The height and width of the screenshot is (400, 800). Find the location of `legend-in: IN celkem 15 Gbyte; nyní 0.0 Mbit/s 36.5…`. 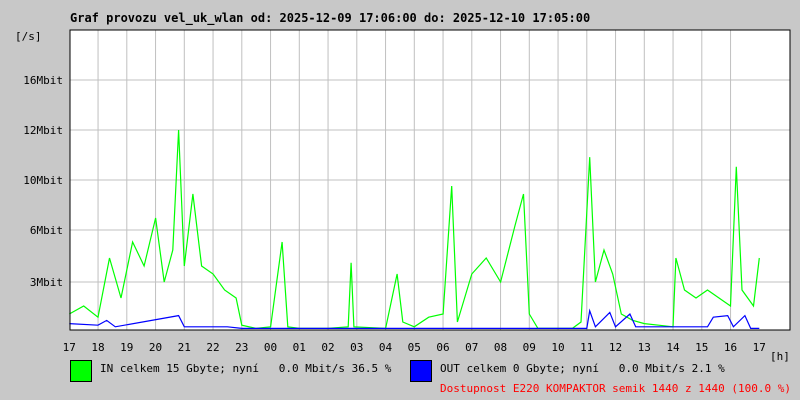

legend-in: IN celkem 15 Gbyte; nyní 0.0 Mbit/s 36.5… is located at coordinates (246, 368).